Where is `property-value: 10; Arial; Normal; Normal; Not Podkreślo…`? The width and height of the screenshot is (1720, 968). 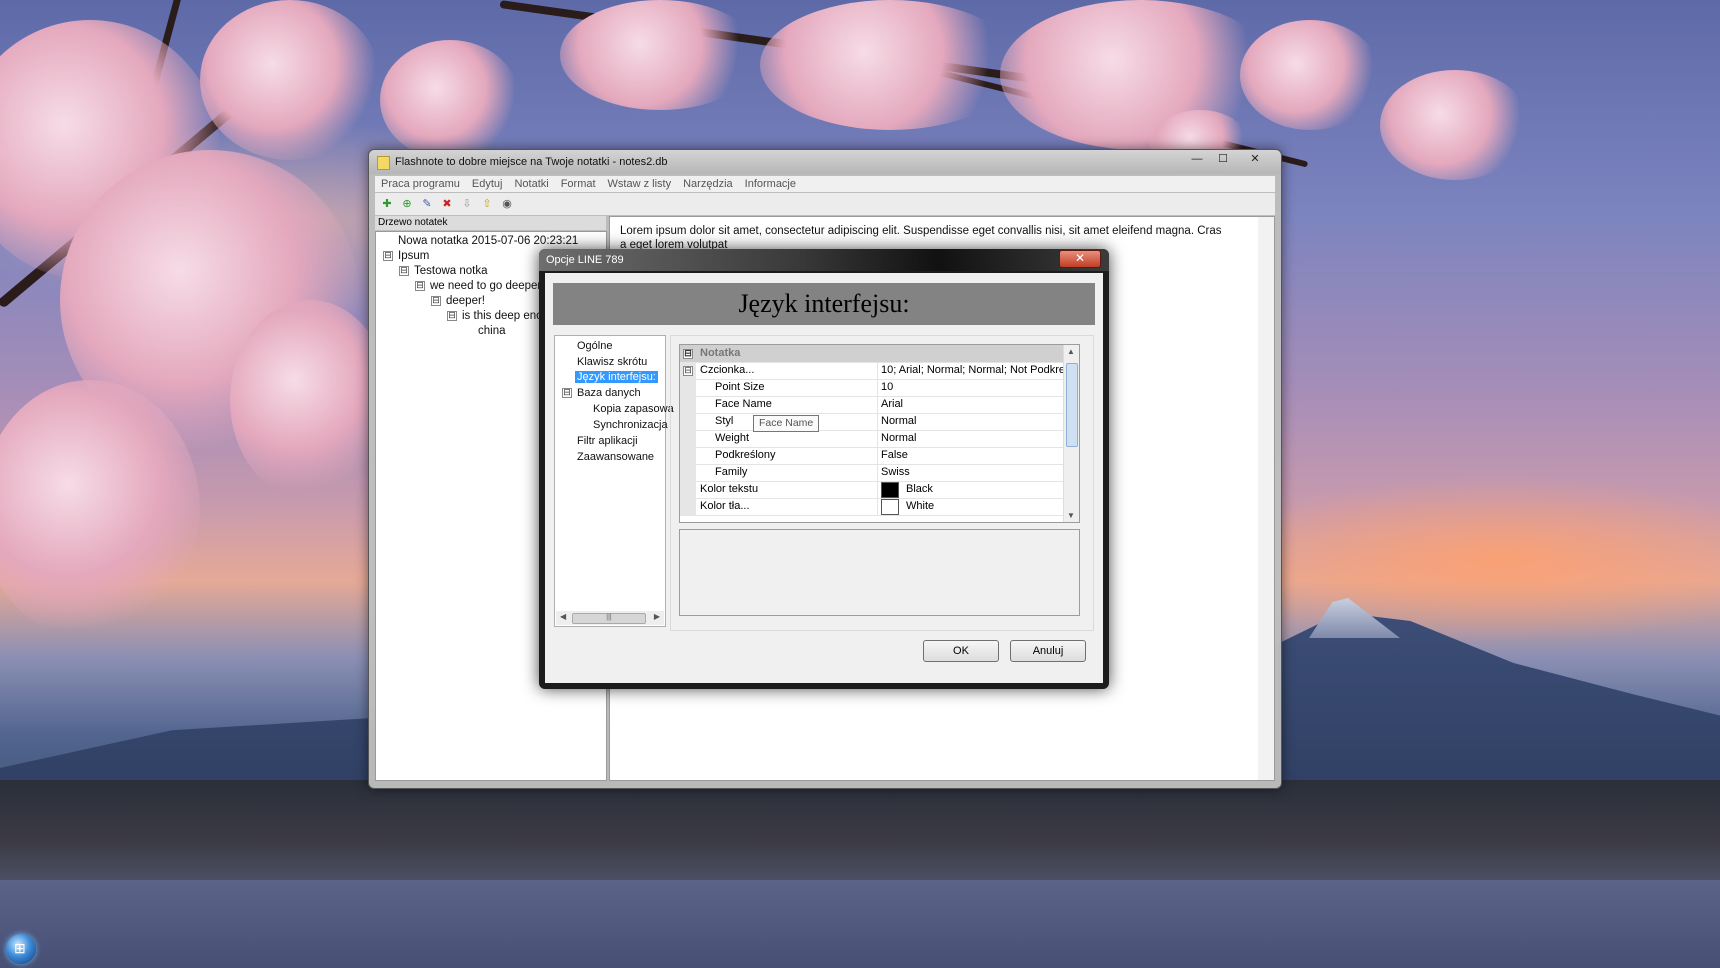 property-value: 10; Arial; Normal; Normal; Not Podkreślo… is located at coordinates (980, 370).